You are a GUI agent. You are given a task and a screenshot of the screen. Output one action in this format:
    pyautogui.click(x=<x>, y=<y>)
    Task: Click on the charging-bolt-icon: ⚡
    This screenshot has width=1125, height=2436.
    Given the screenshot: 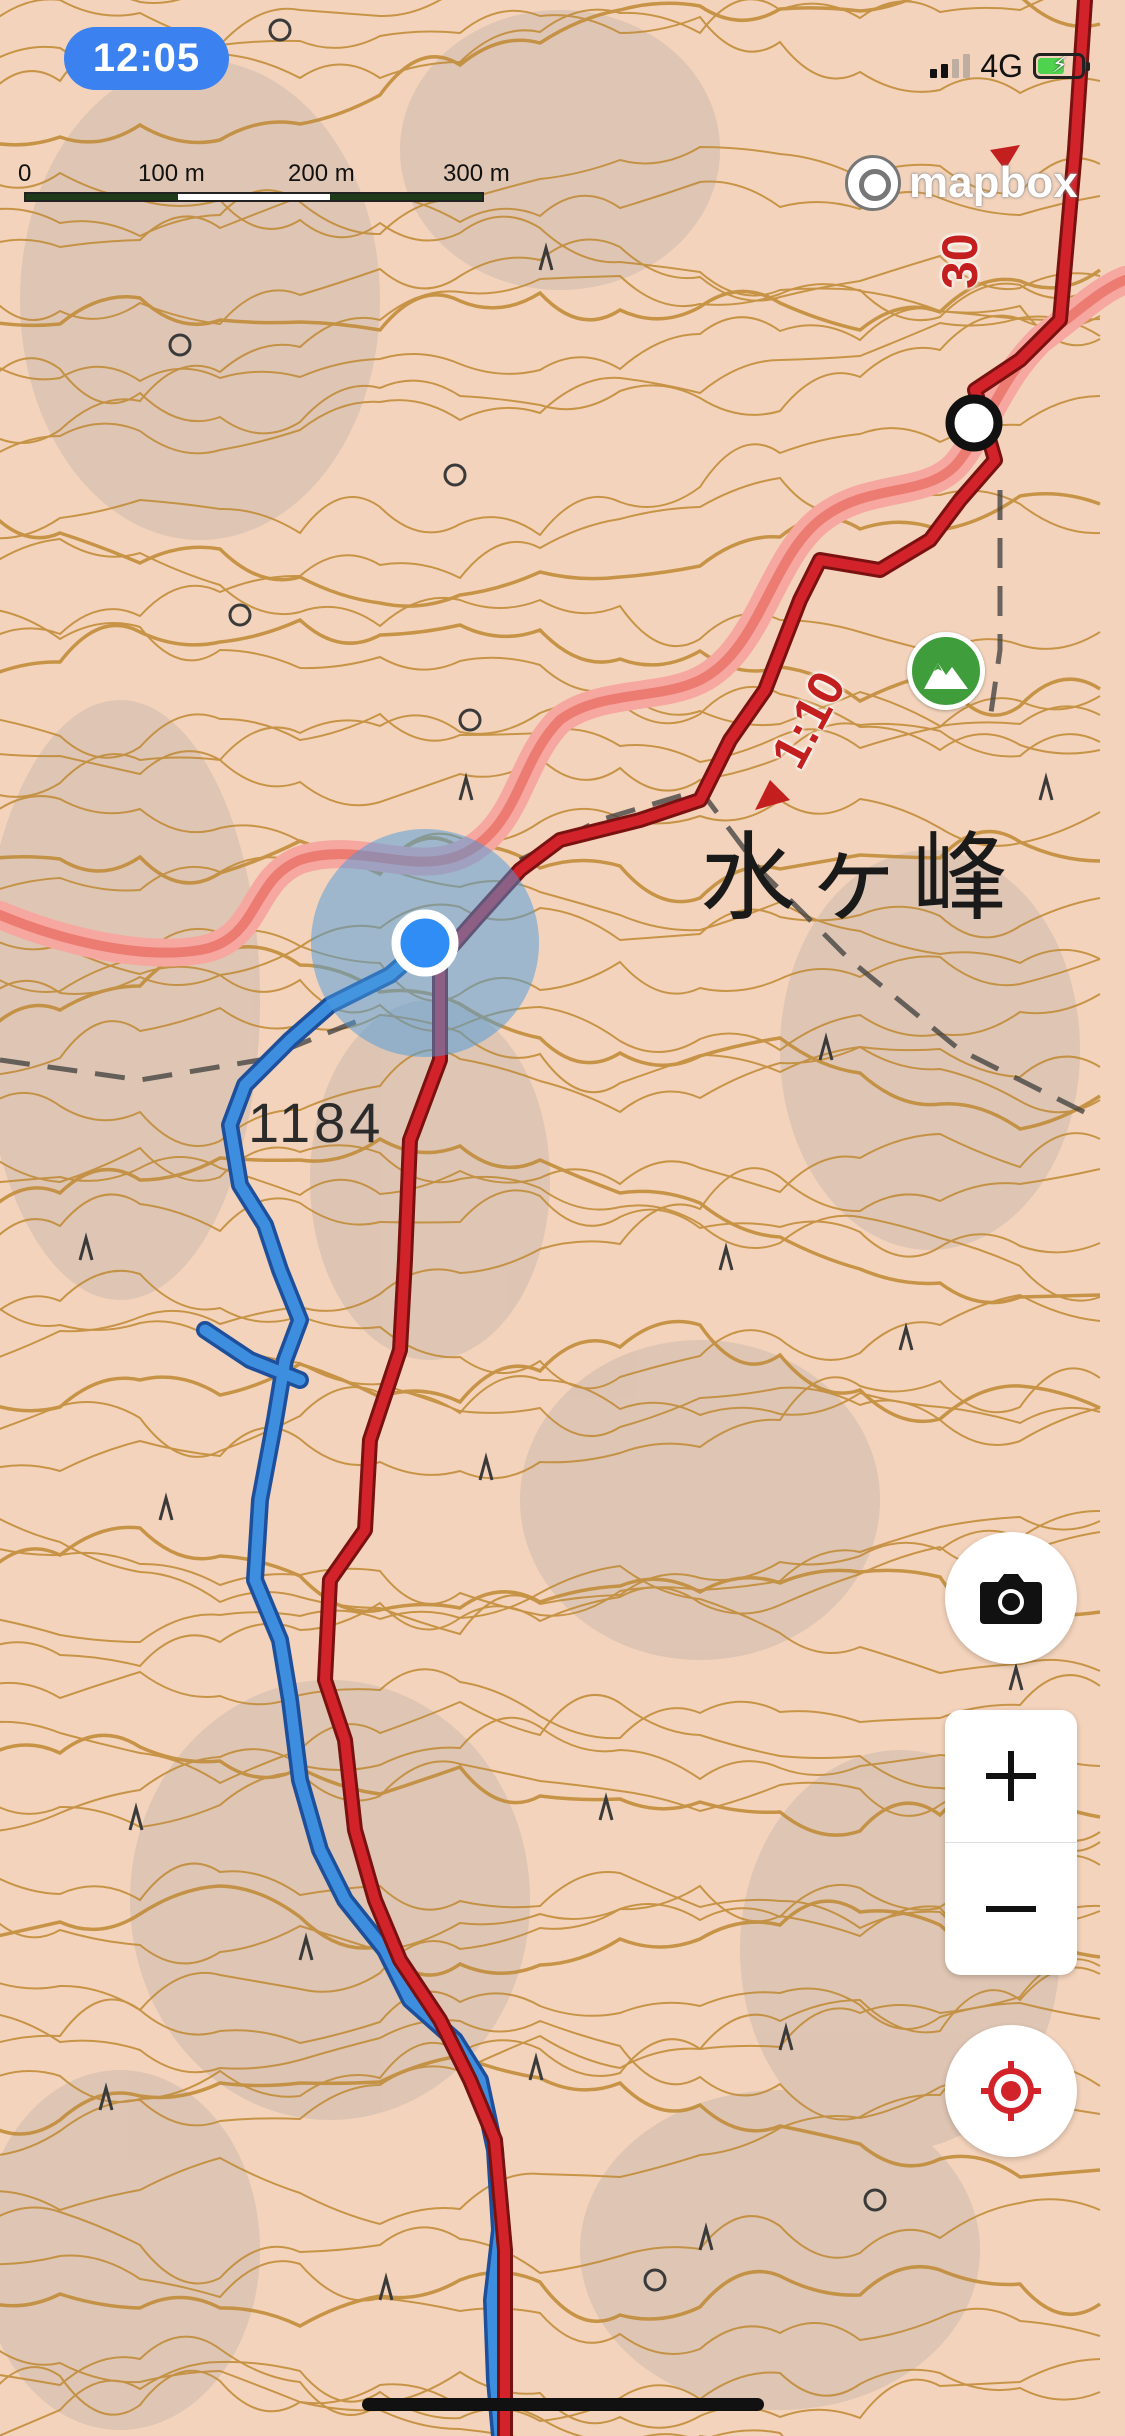 What is the action you would take?
    pyautogui.click(x=1060, y=64)
    